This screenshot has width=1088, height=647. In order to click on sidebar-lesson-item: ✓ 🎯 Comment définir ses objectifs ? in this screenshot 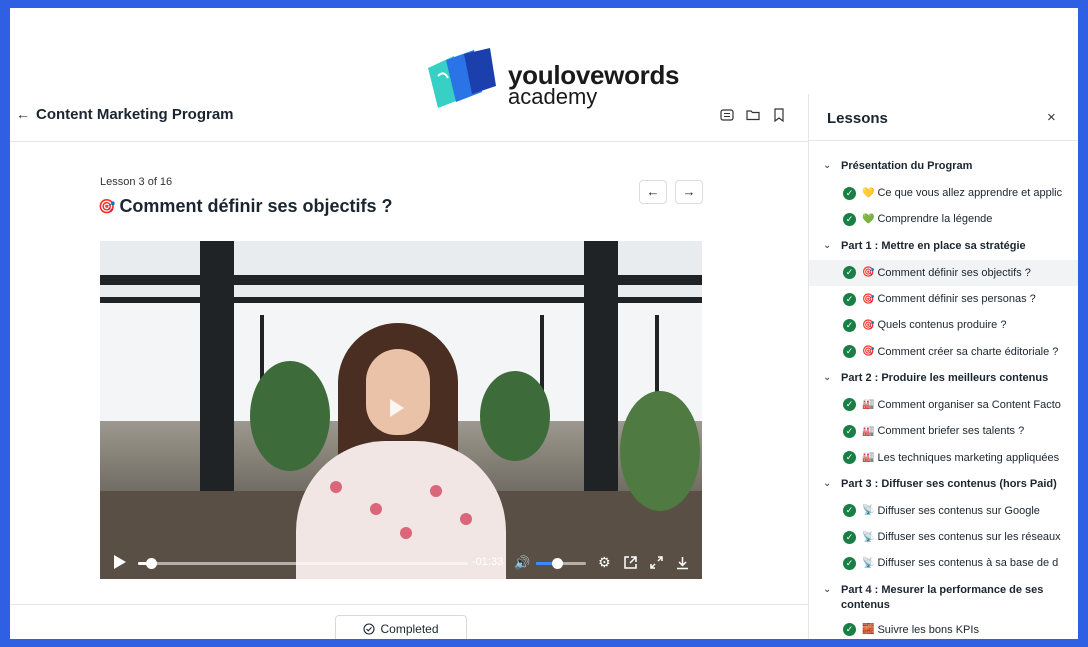, I will do `click(943, 272)`.